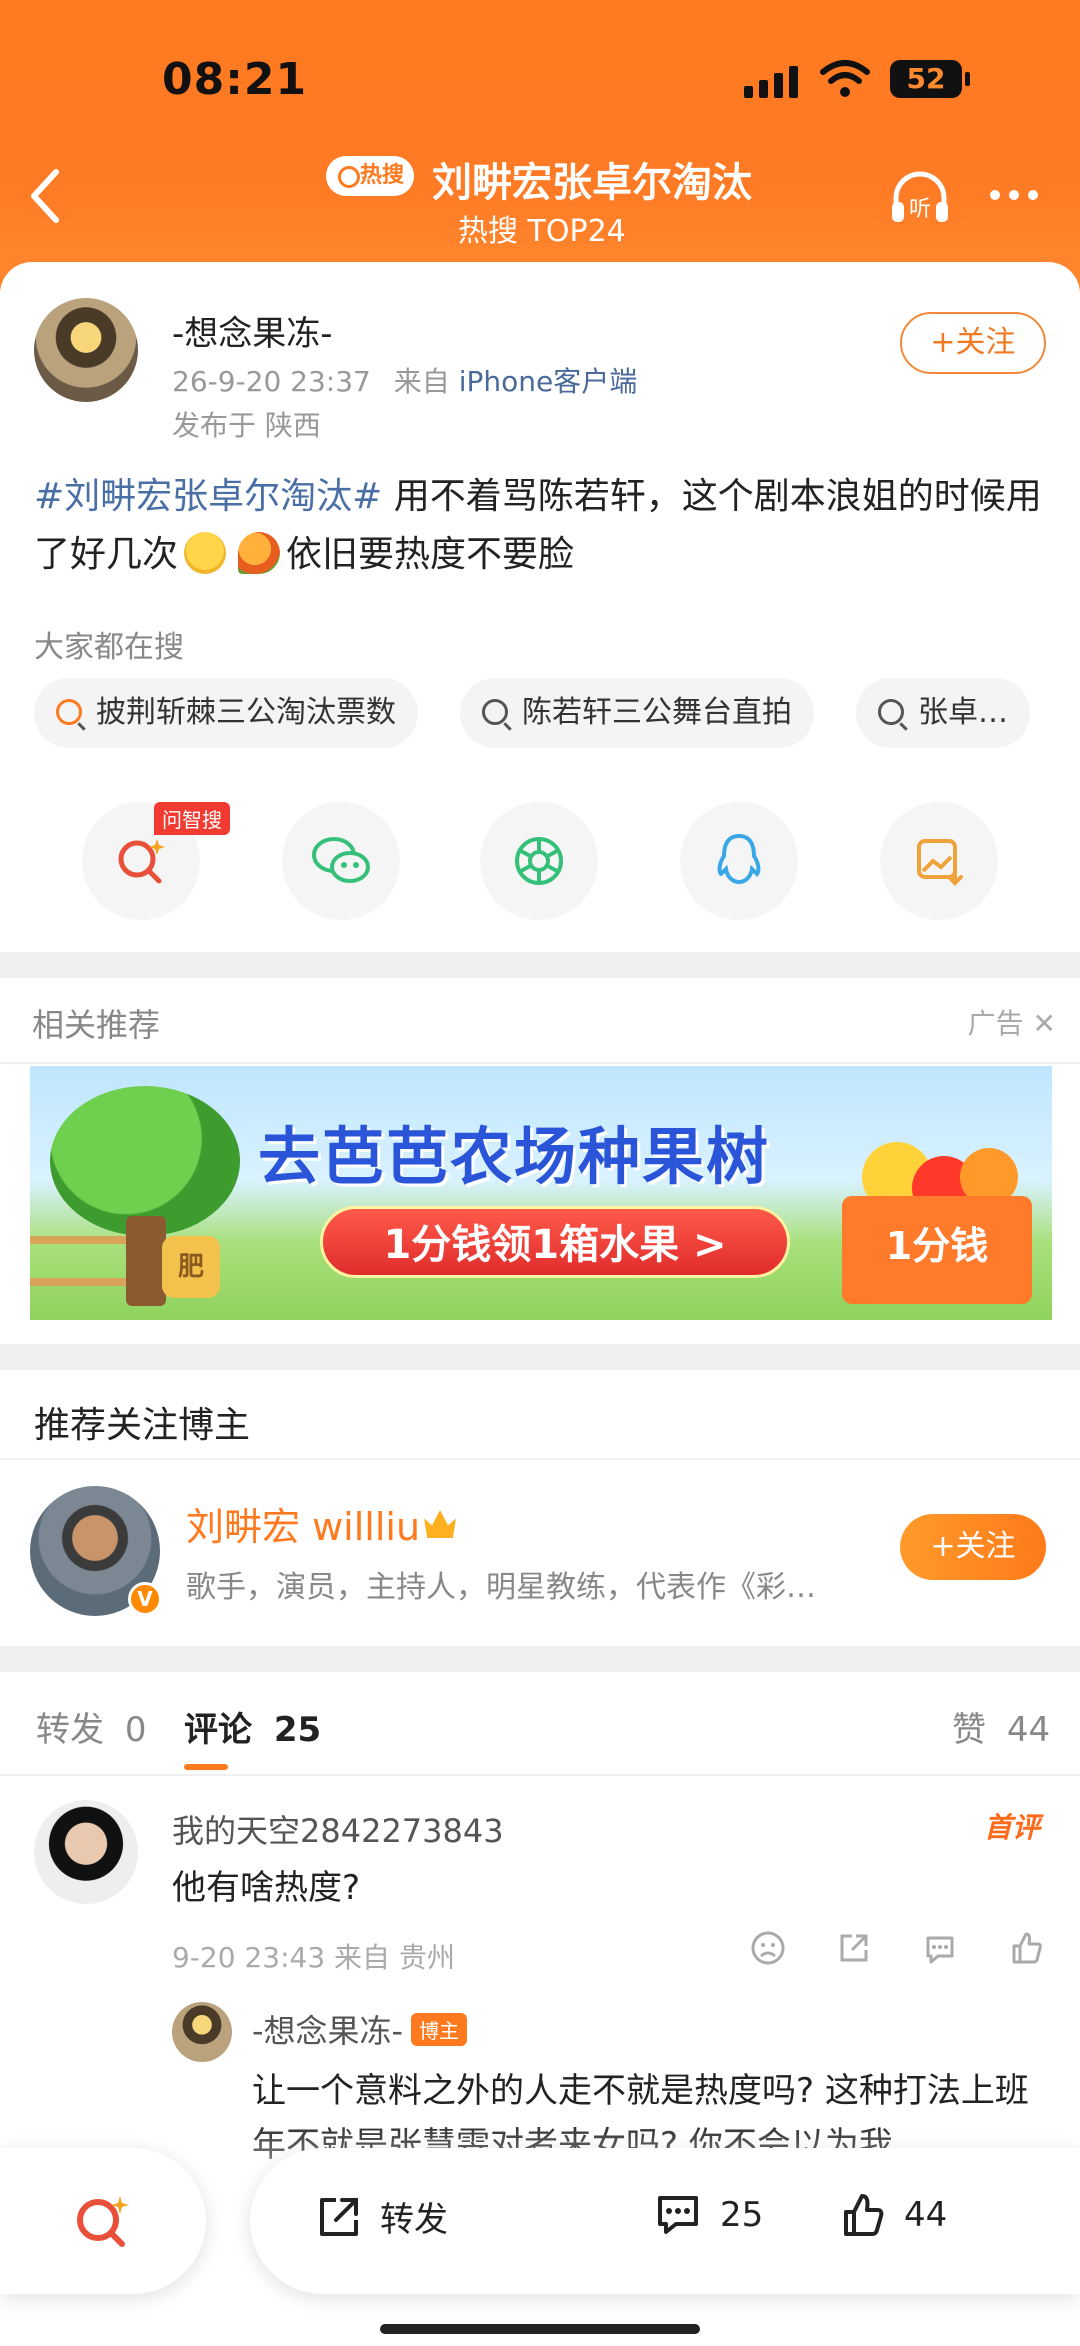 This screenshot has width=1080, height=2346. Describe the element at coordinates (891, 712) in the screenshot. I see `search-icon` at that location.